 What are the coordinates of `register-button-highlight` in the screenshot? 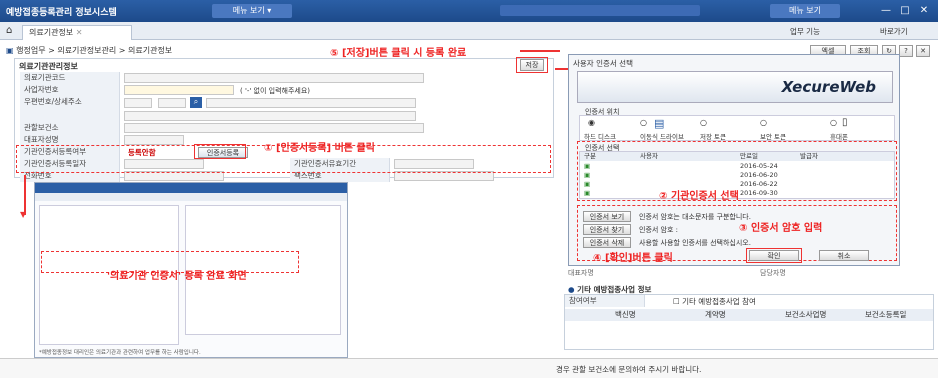 It's located at (220, 151).